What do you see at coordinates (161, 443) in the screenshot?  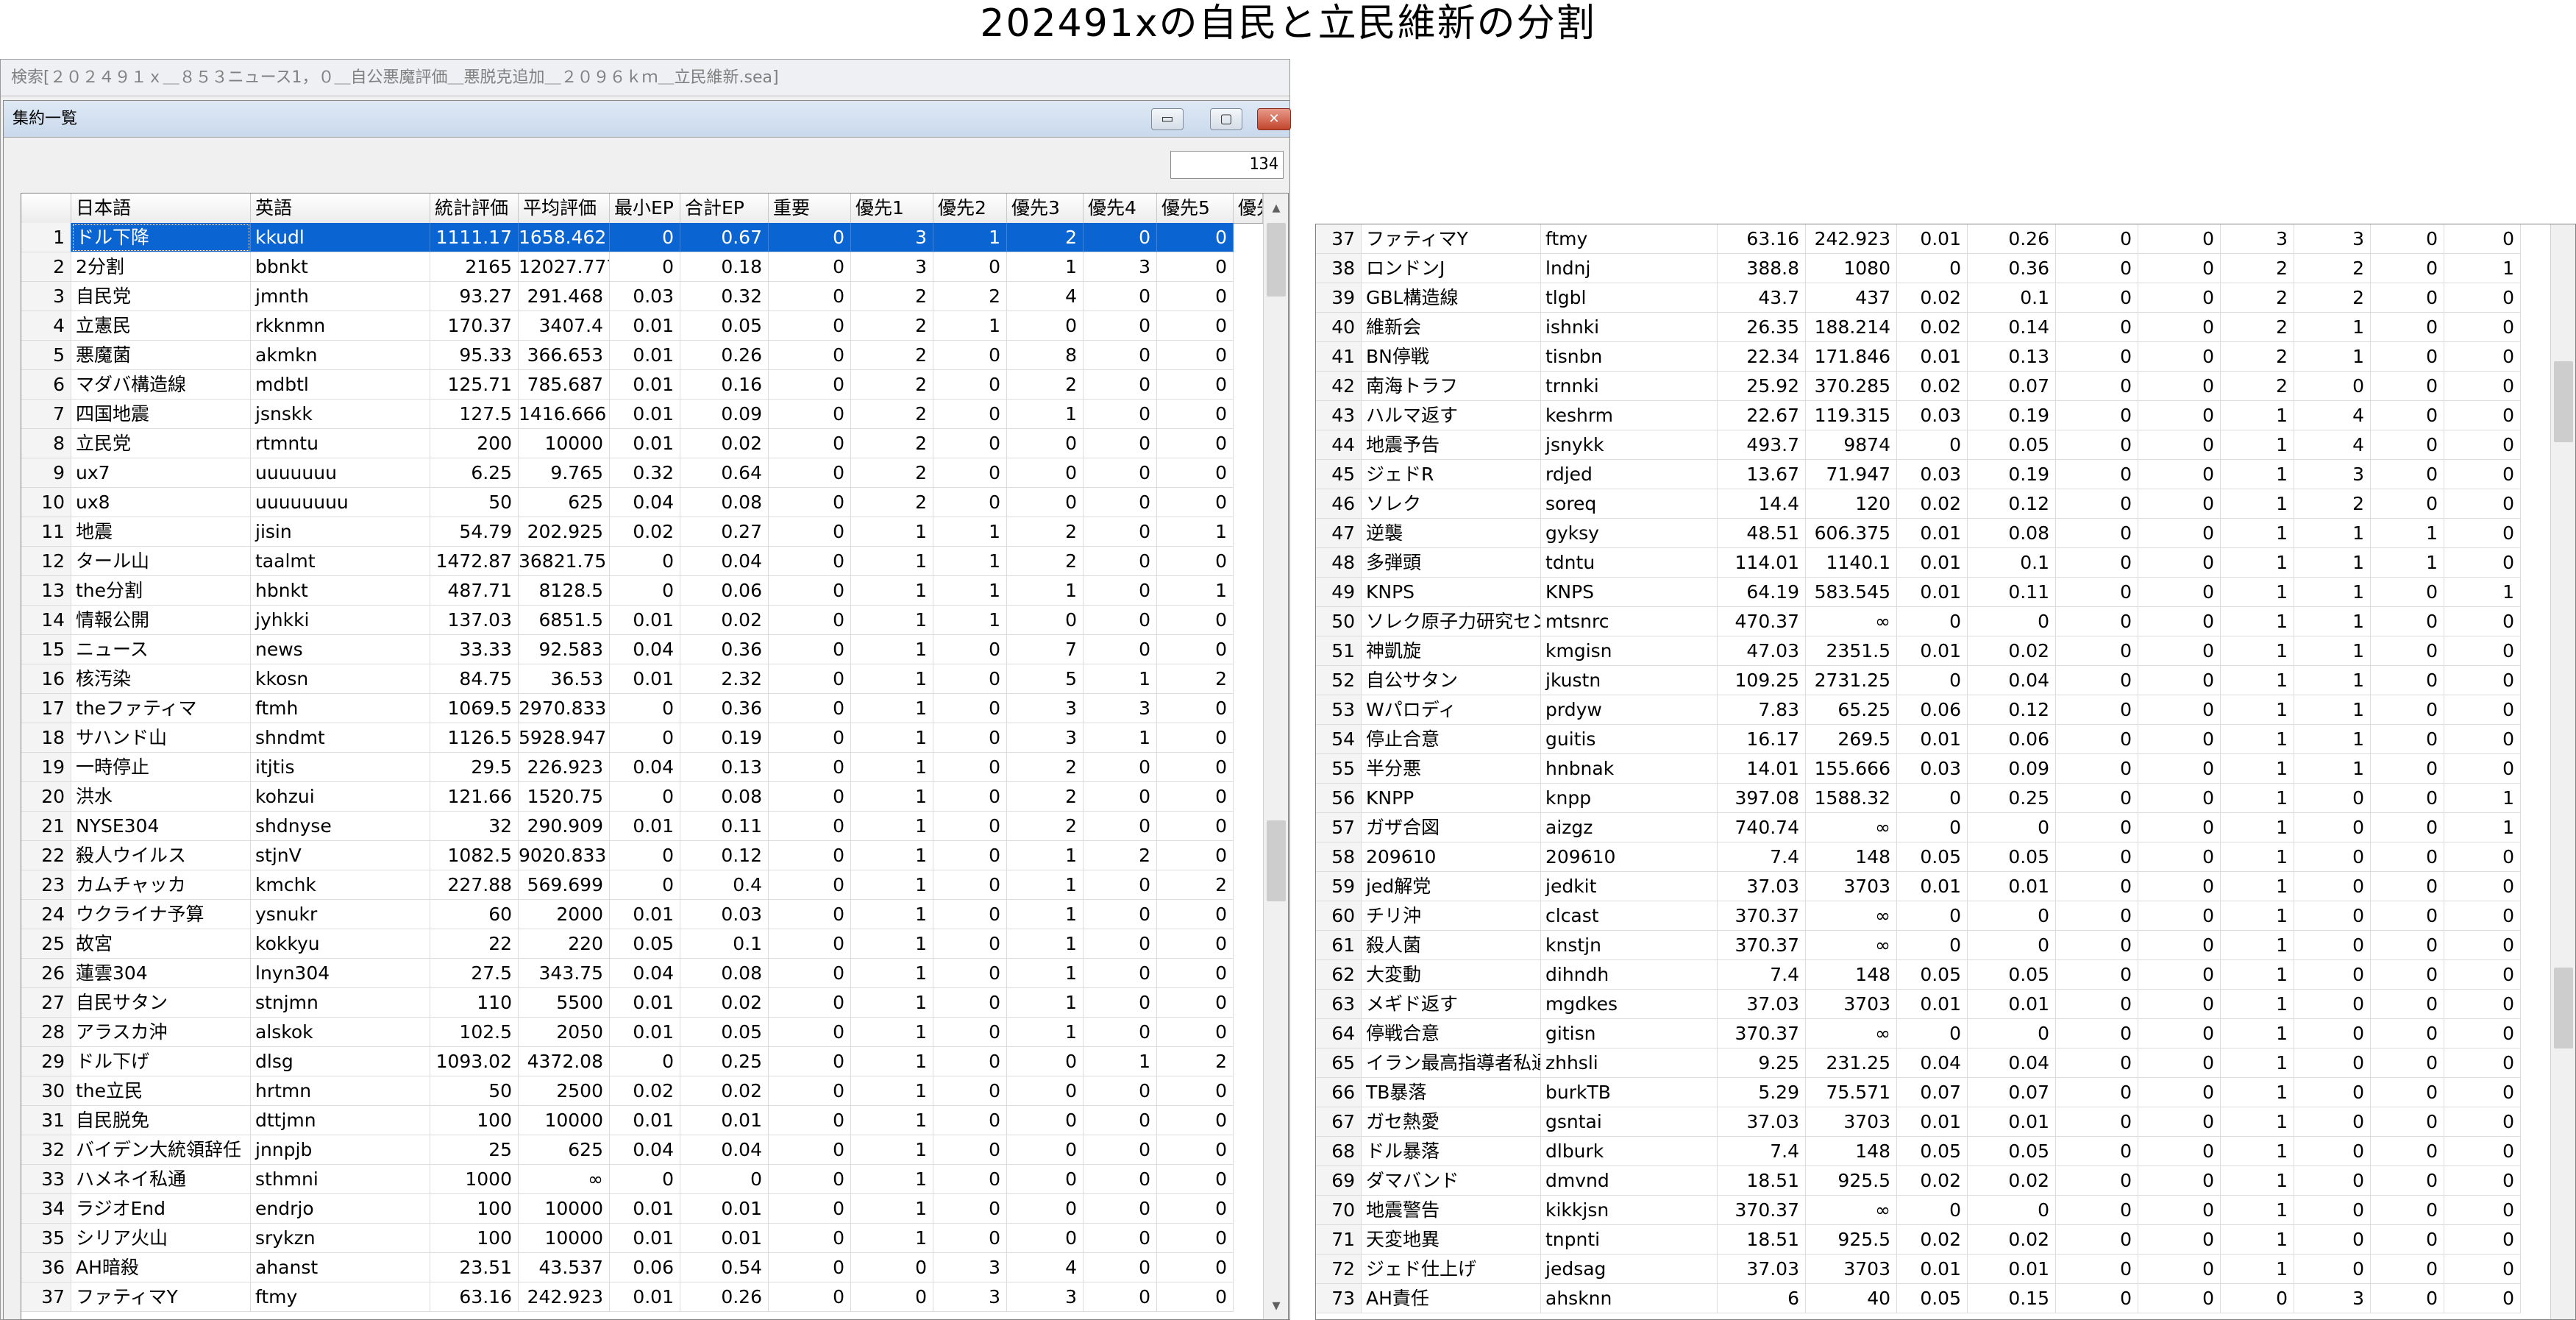 I see `table-cell: 立民党` at bounding box center [161, 443].